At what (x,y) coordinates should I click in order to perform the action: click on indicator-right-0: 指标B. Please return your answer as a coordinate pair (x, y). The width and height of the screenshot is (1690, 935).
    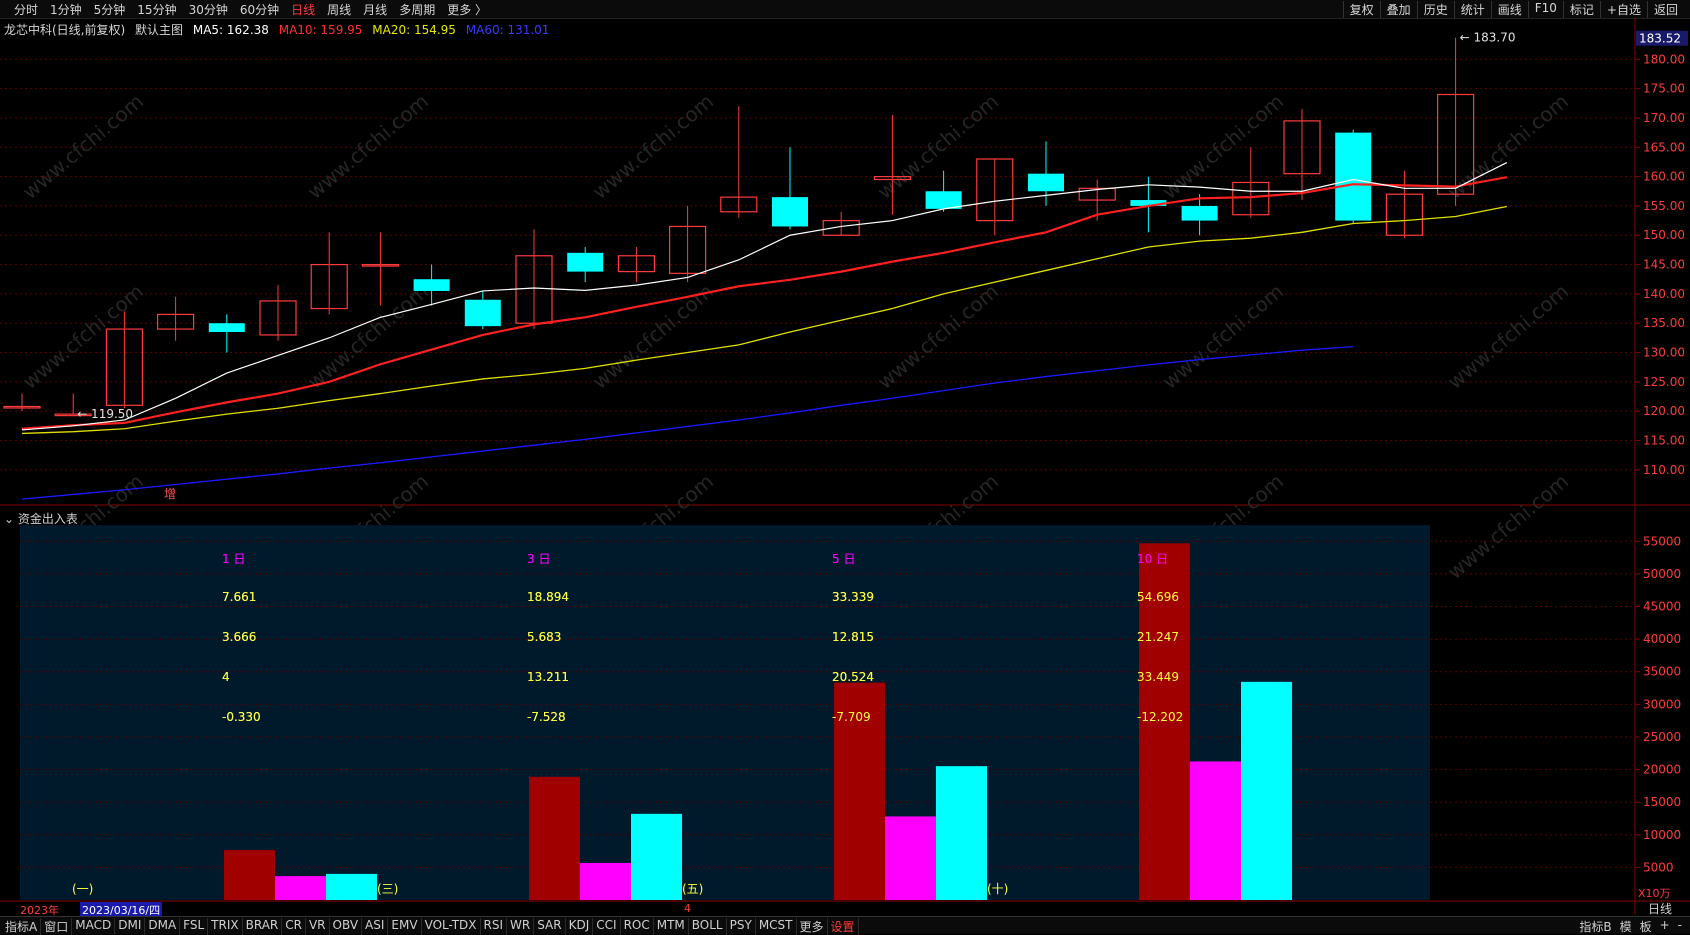
    Looking at the image, I should click on (1595, 926).